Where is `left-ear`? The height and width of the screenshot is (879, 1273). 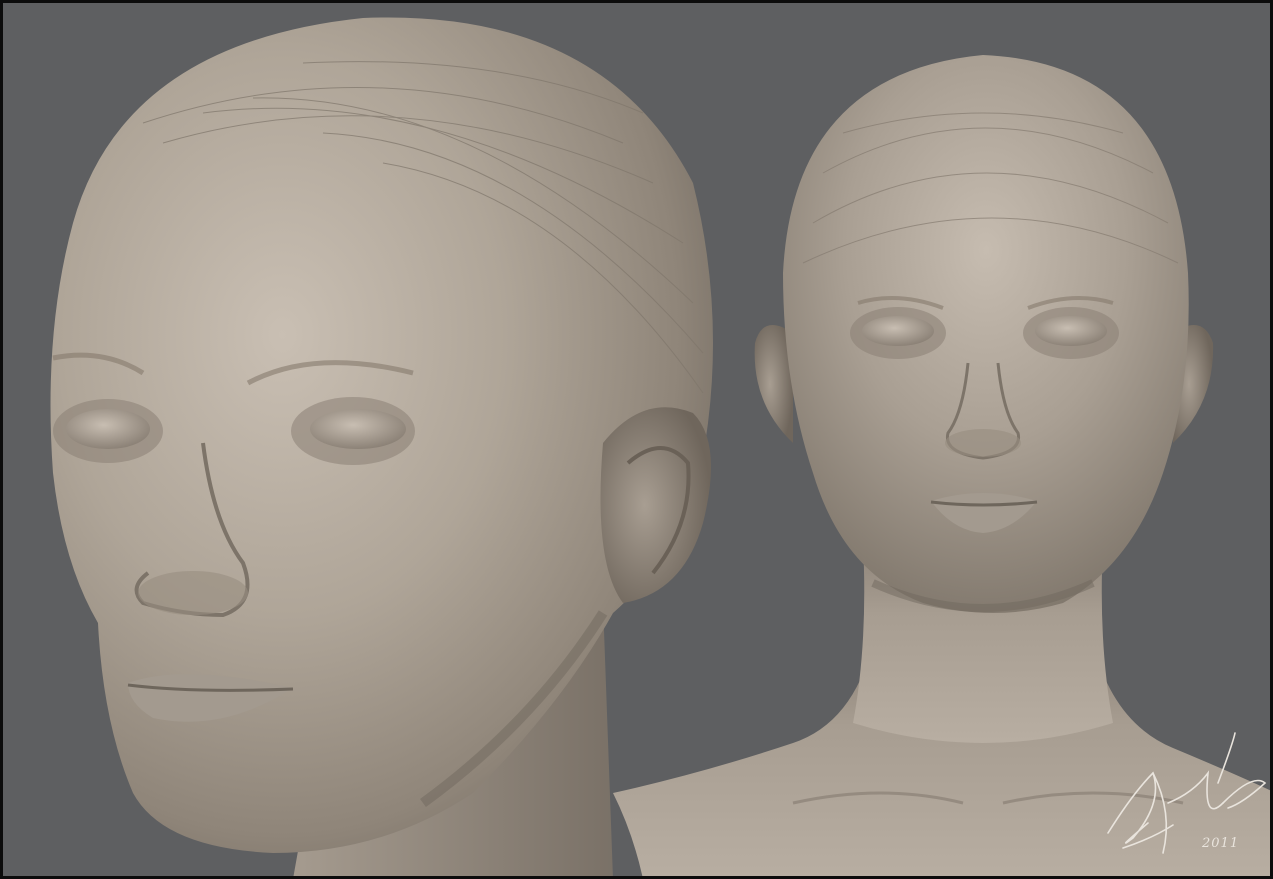
left-ear is located at coordinates (655, 505).